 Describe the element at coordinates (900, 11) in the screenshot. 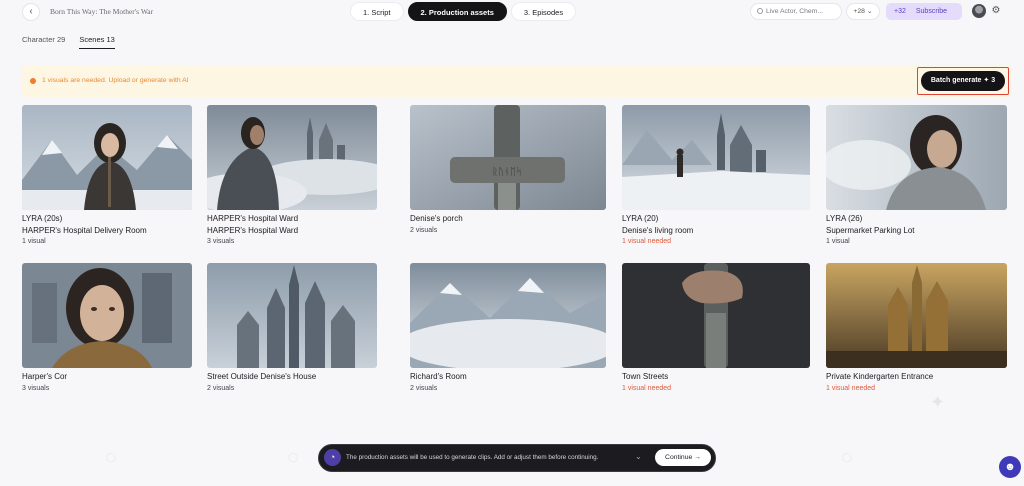

I see `plan-credits: +32` at that location.